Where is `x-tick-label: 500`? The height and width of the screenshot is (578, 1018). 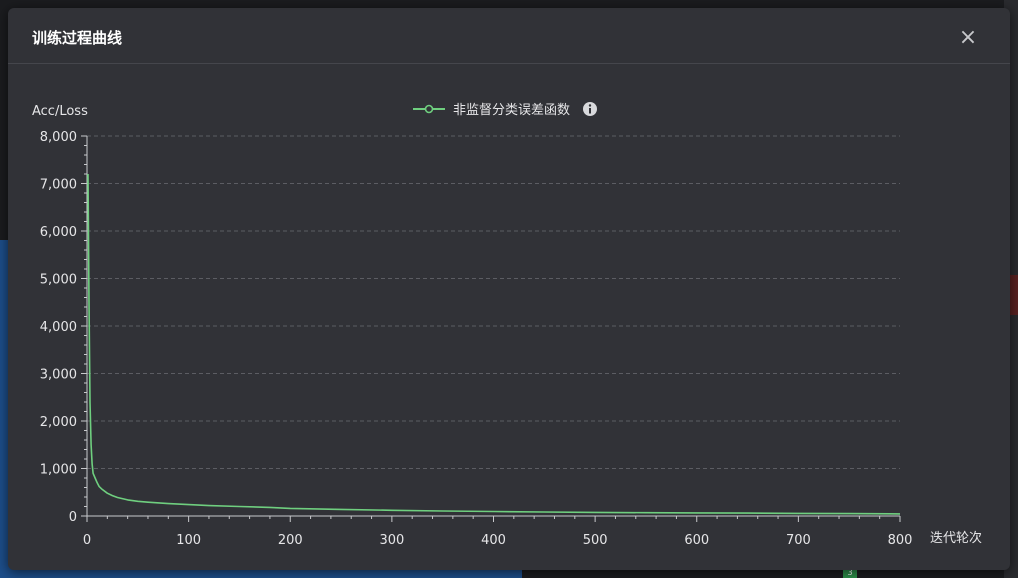
x-tick-label: 500 is located at coordinates (595, 540).